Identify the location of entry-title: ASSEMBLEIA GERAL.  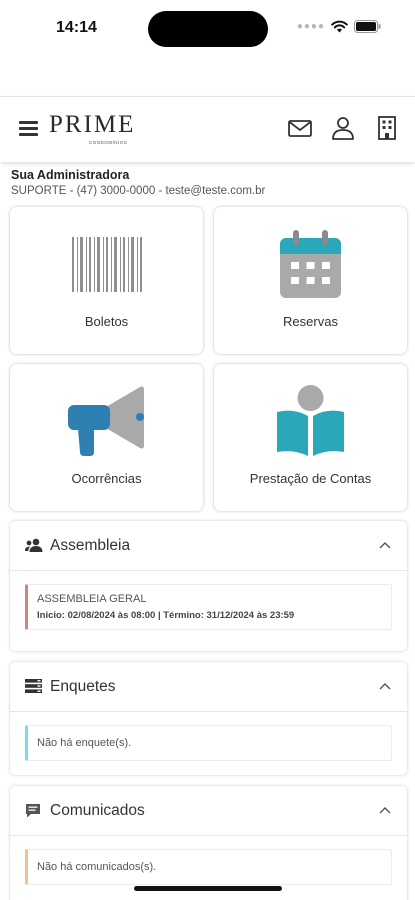
(92, 599).